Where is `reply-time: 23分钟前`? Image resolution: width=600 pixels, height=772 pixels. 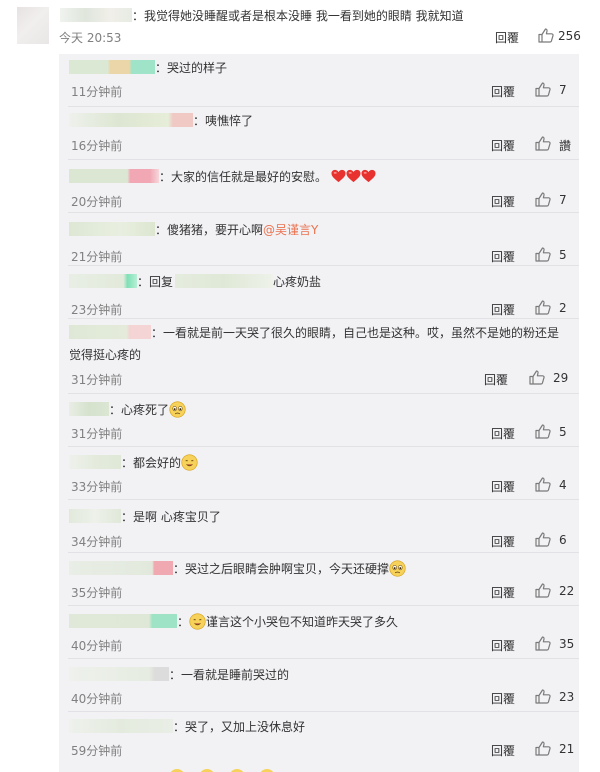 reply-time: 23分钟前 is located at coordinates (97, 310).